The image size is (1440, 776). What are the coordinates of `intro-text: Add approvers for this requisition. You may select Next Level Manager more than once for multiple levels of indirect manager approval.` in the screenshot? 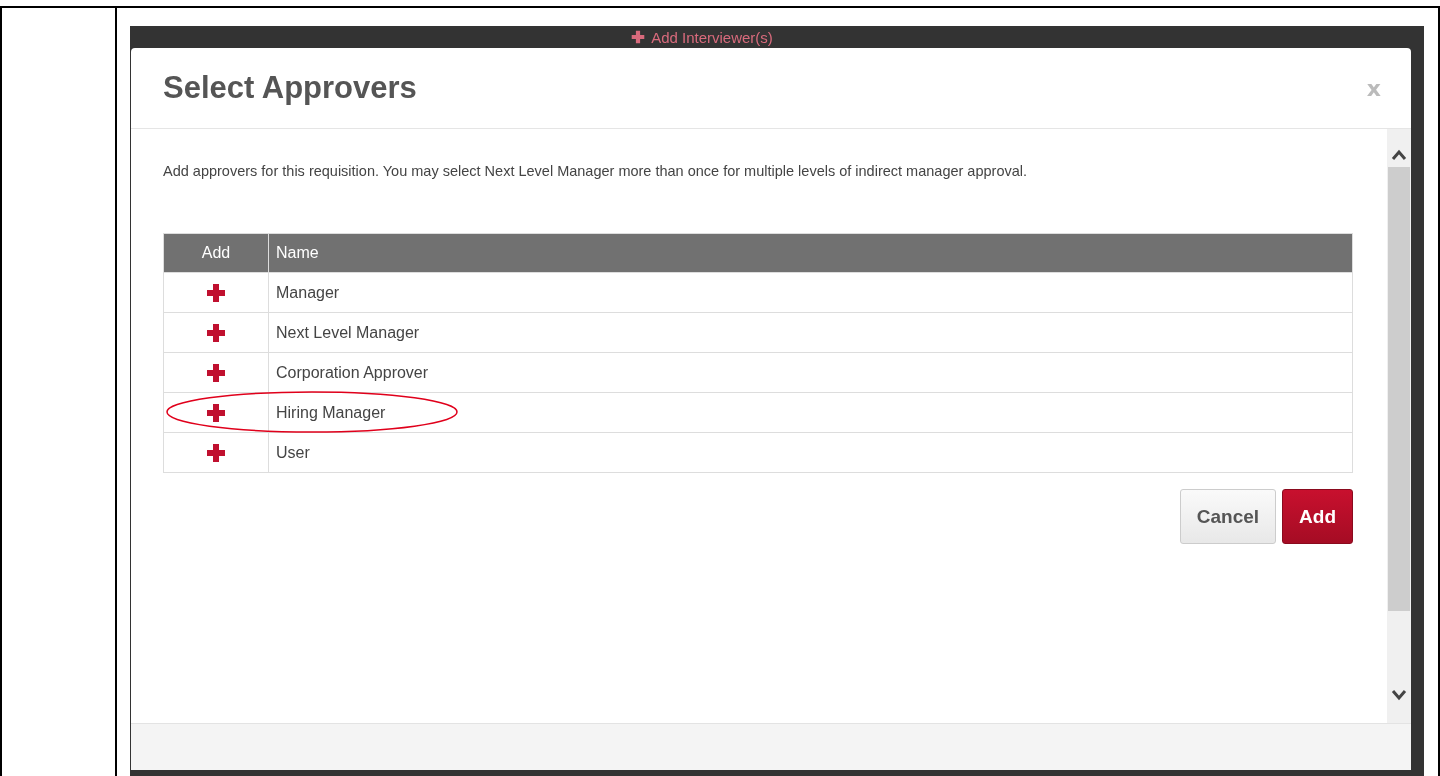 It's located at (595, 171).